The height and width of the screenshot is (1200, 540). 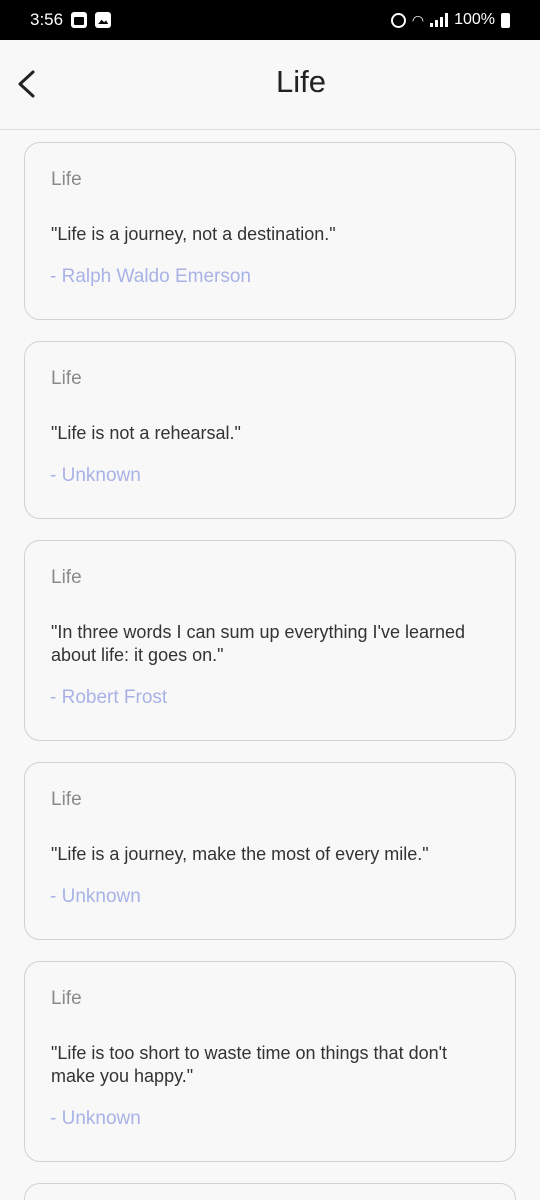 I want to click on quote-text: "Life is not a rehearsal.", so click(x=146, y=433).